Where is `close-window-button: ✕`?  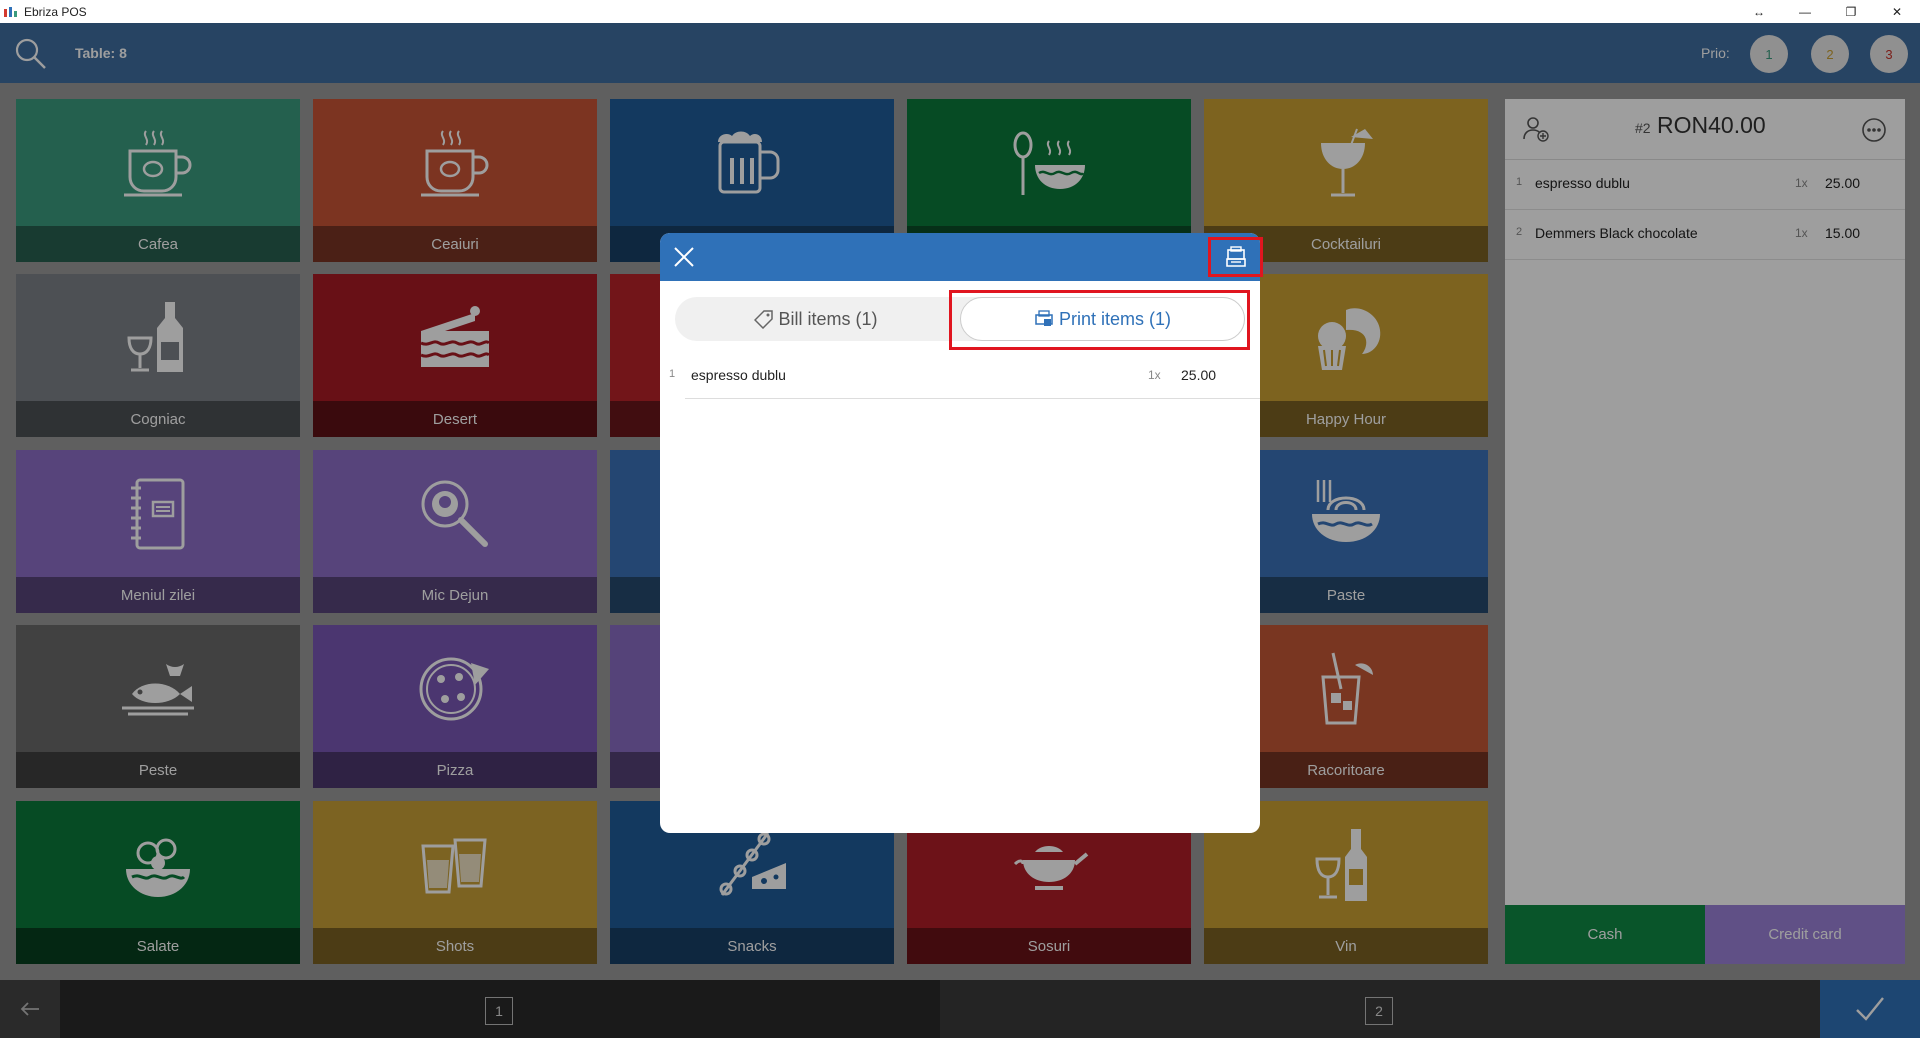 close-window-button: ✕ is located at coordinates (1897, 11).